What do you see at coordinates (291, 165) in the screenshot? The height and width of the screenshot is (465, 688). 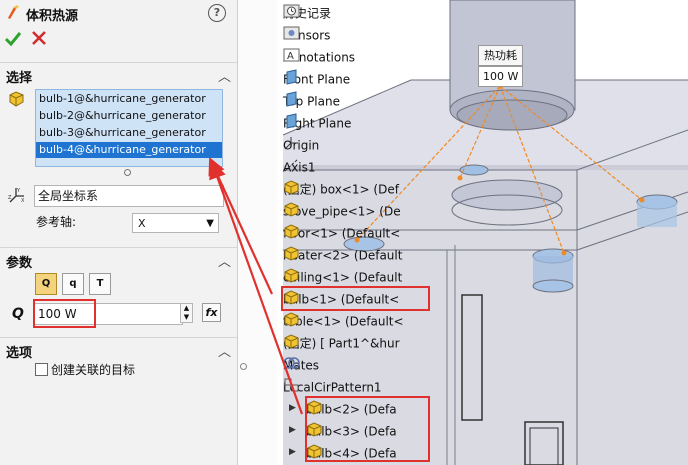 I see `axis-icon` at bounding box center [291, 165].